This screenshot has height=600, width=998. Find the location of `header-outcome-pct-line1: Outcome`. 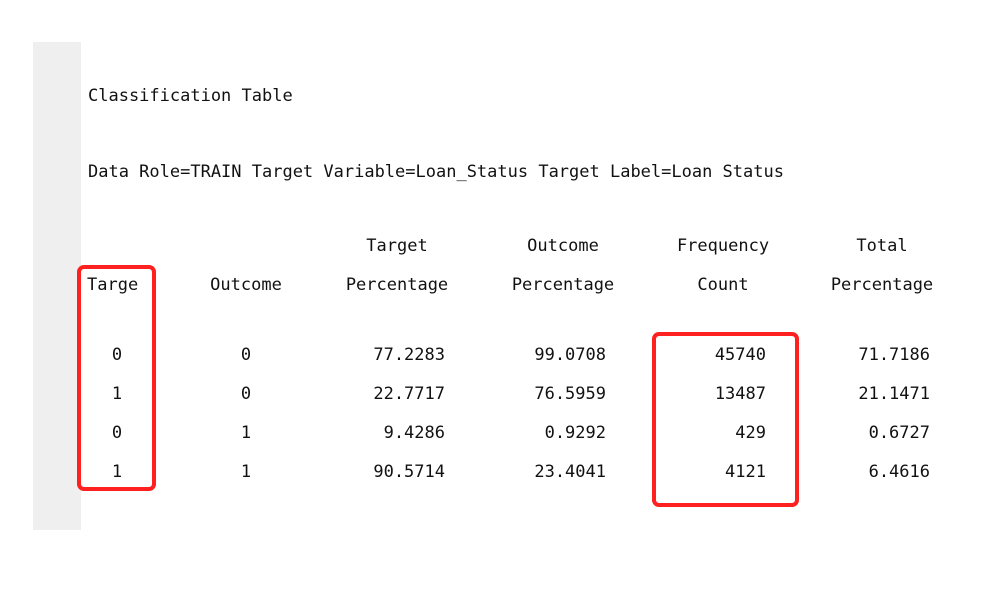

header-outcome-pct-line1: Outcome is located at coordinates (563, 246).